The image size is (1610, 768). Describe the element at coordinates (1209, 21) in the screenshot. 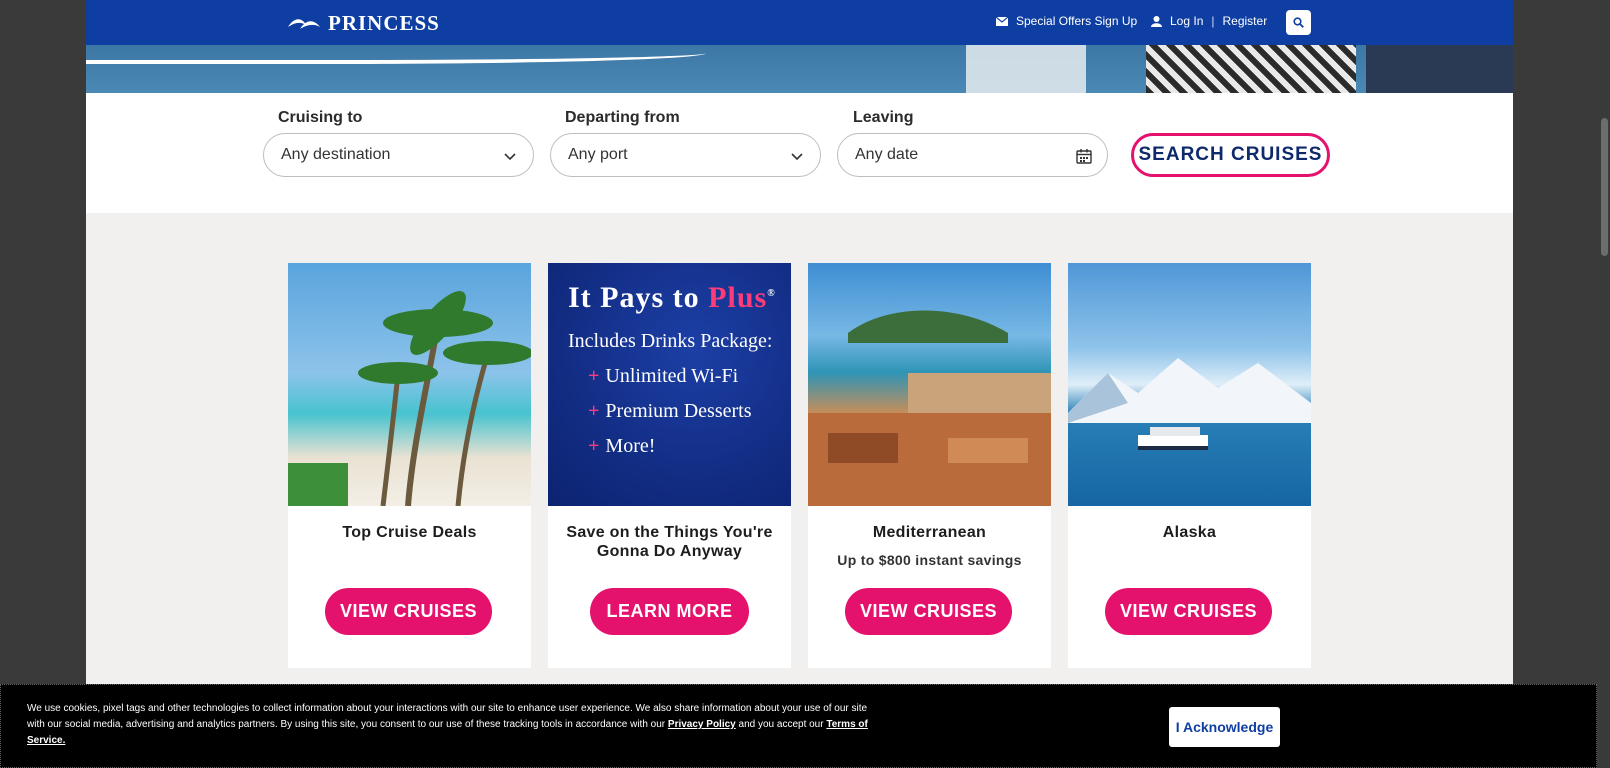

I see `account-links: Log In | Register` at that location.